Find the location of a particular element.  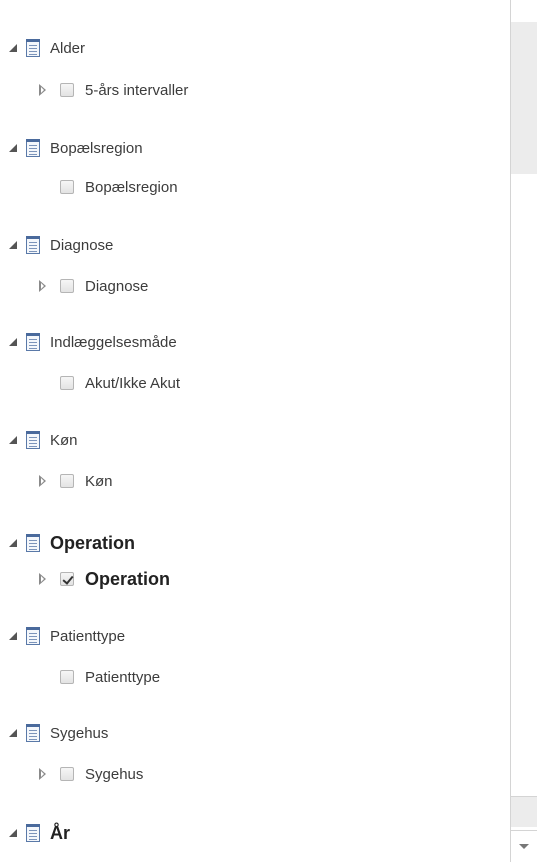

field-operation: Operation is located at coordinates (103, 579).